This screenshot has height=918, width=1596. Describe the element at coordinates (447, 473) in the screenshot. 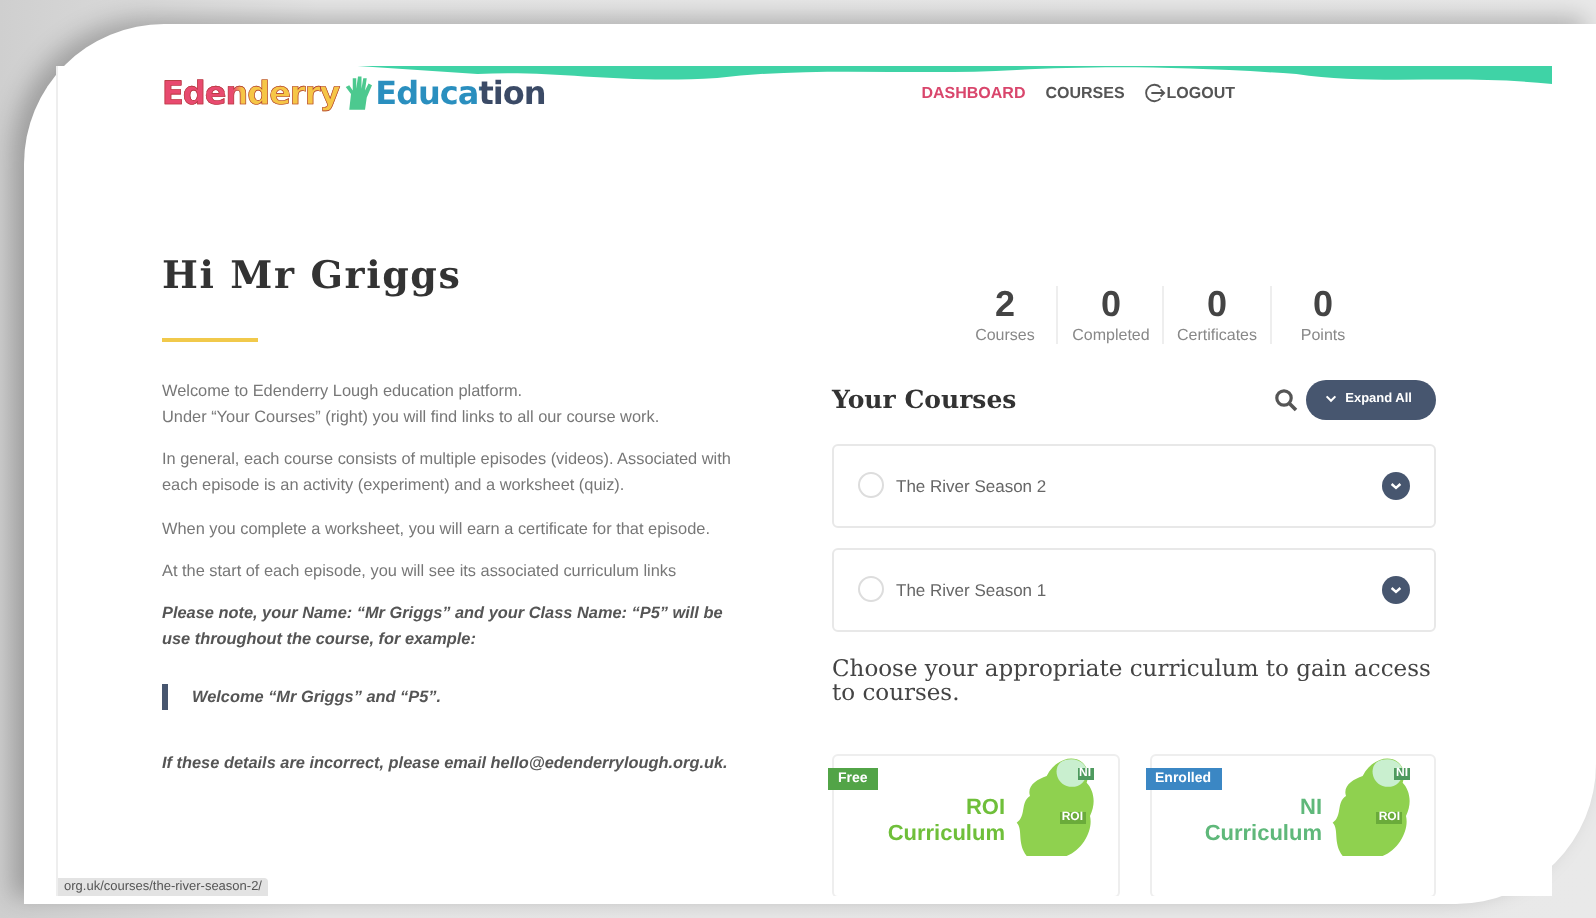

I see `paragraph: In general, each course consists of multiple episodes (videos). Associated with each episode is an activity (experiment) and a worksheet (quiz).` at that location.